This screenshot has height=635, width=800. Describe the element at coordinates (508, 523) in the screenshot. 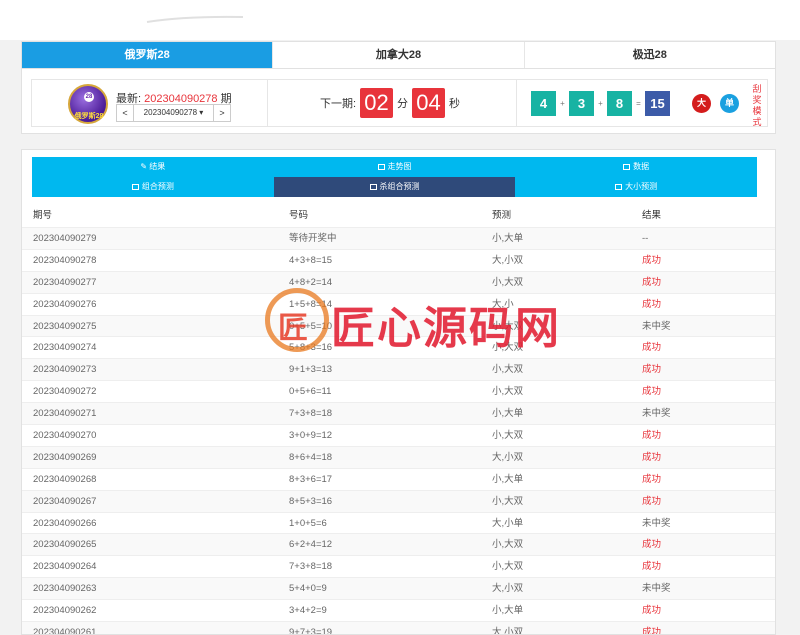

I see `prediction-cell: 大,小单` at that location.